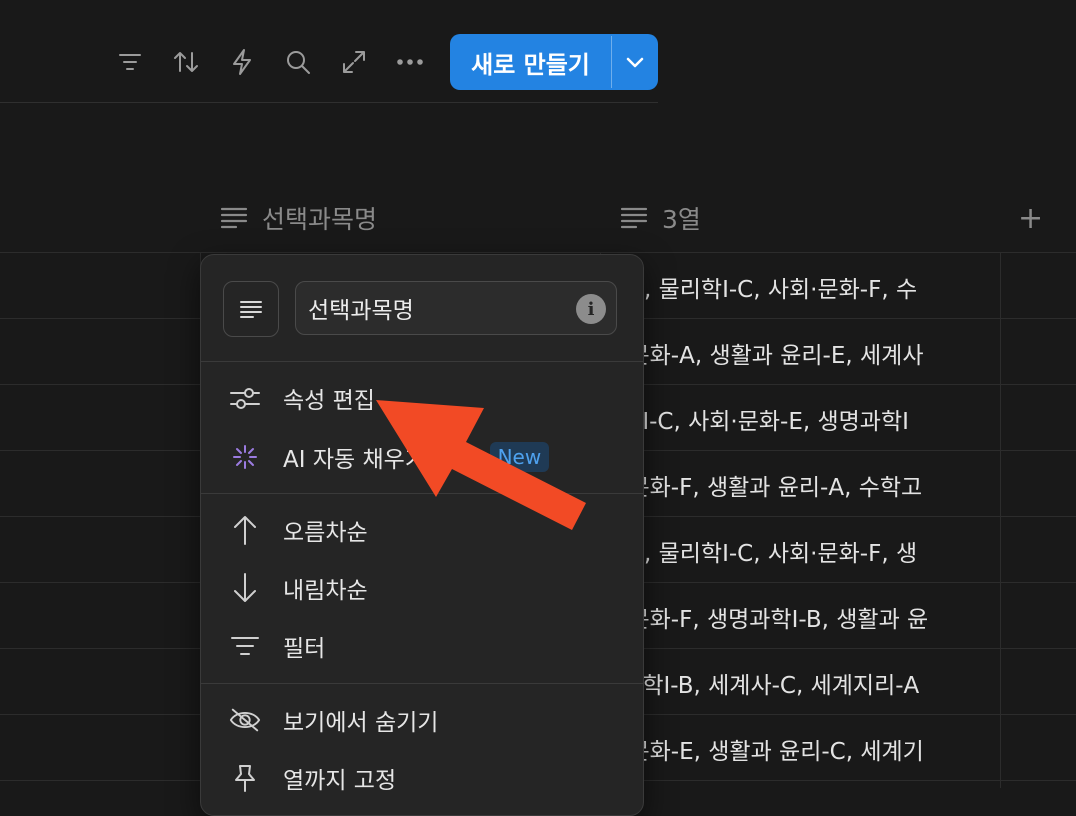 The width and height of the screenshot is (1076, 816). What do you see at coordinates (245, 778) in the screenshot?
I see `pin-icon` at bounding box center [245, 778].